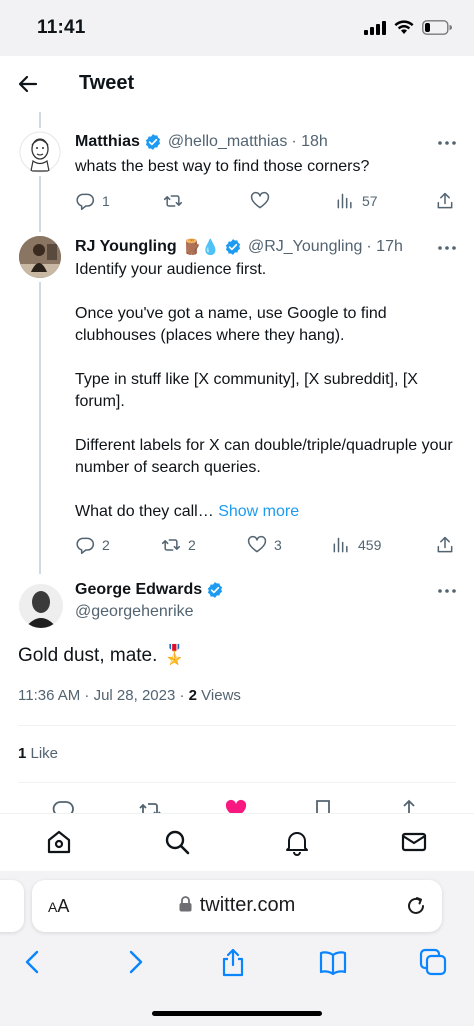  I want to click on author-handle: @georgehenrike, so click(134, 612).